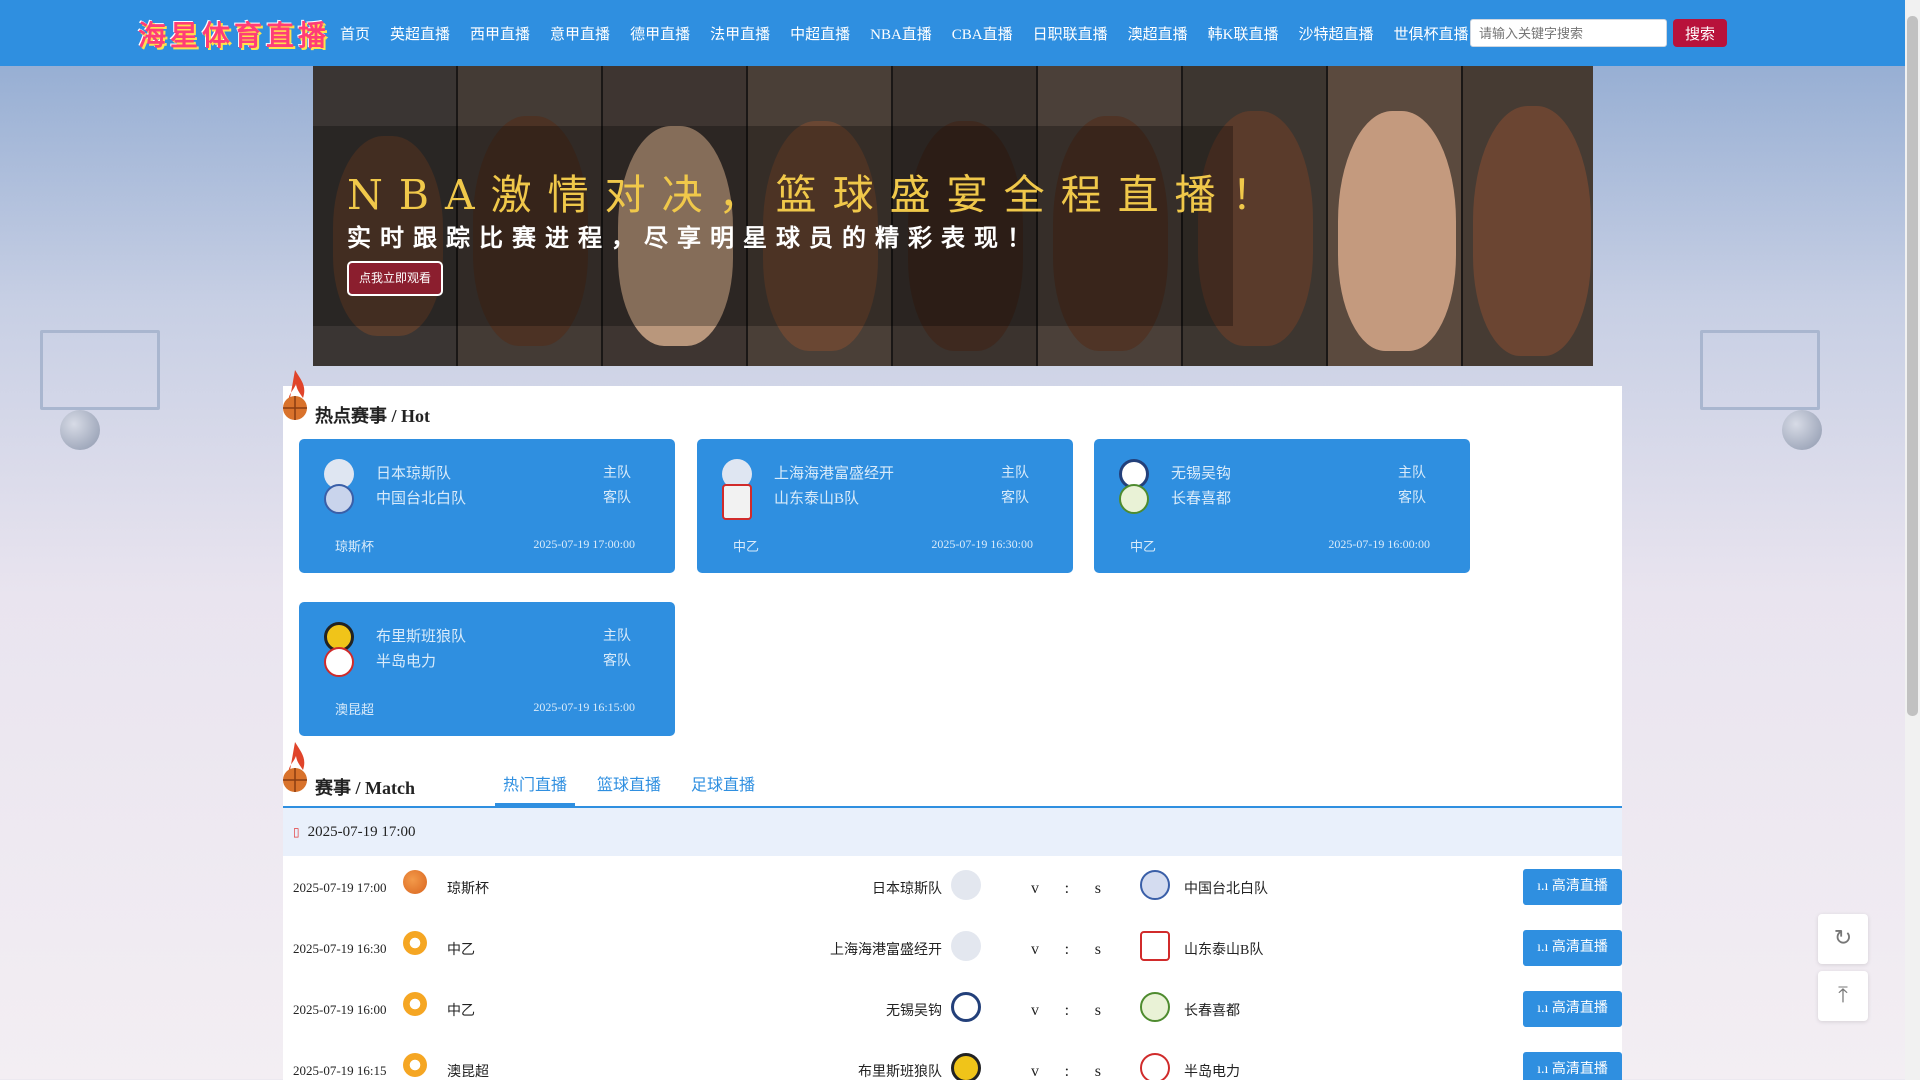  What do you see at coordinates (355, 33) in the screenshot?
I see `nav-home: 首页` at bounding box center [355, 33].